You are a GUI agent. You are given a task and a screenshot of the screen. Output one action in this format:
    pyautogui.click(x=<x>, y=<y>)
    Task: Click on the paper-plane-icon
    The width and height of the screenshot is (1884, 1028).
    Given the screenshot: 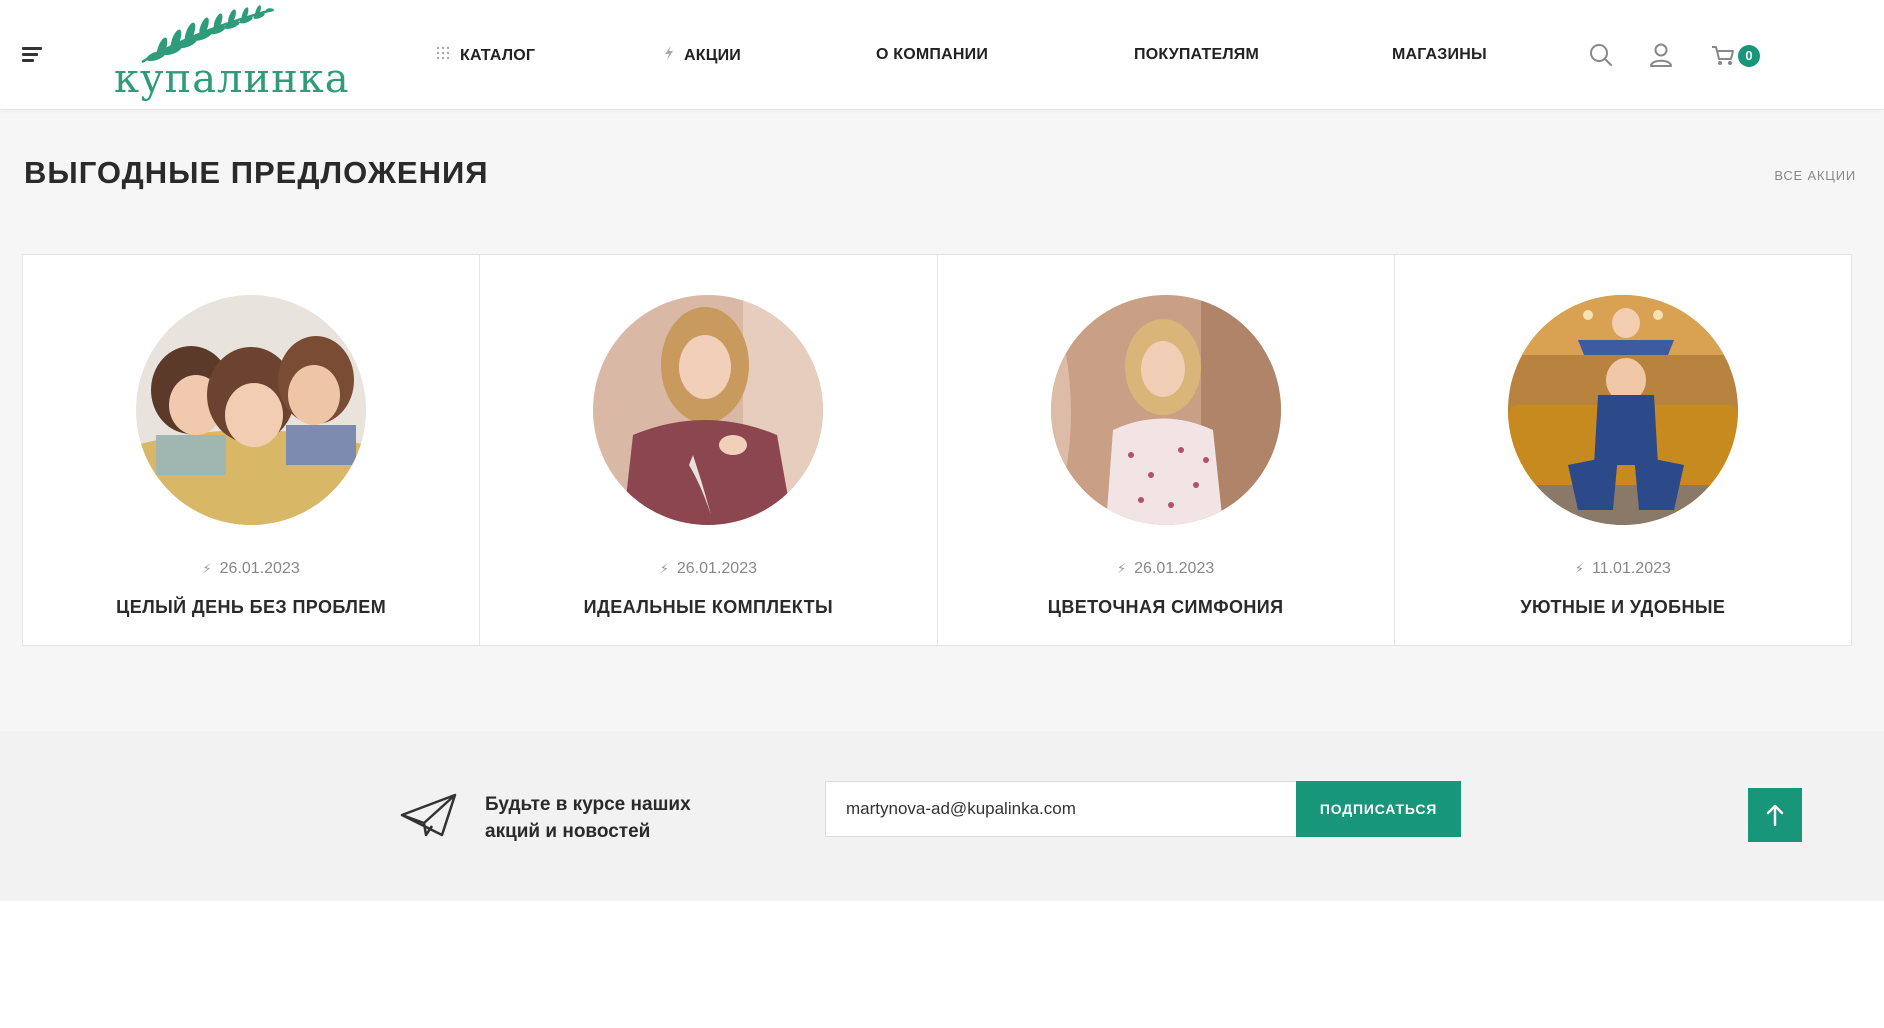 What is the action you would take?
    pyautogui.click(x=429, y=816)
    